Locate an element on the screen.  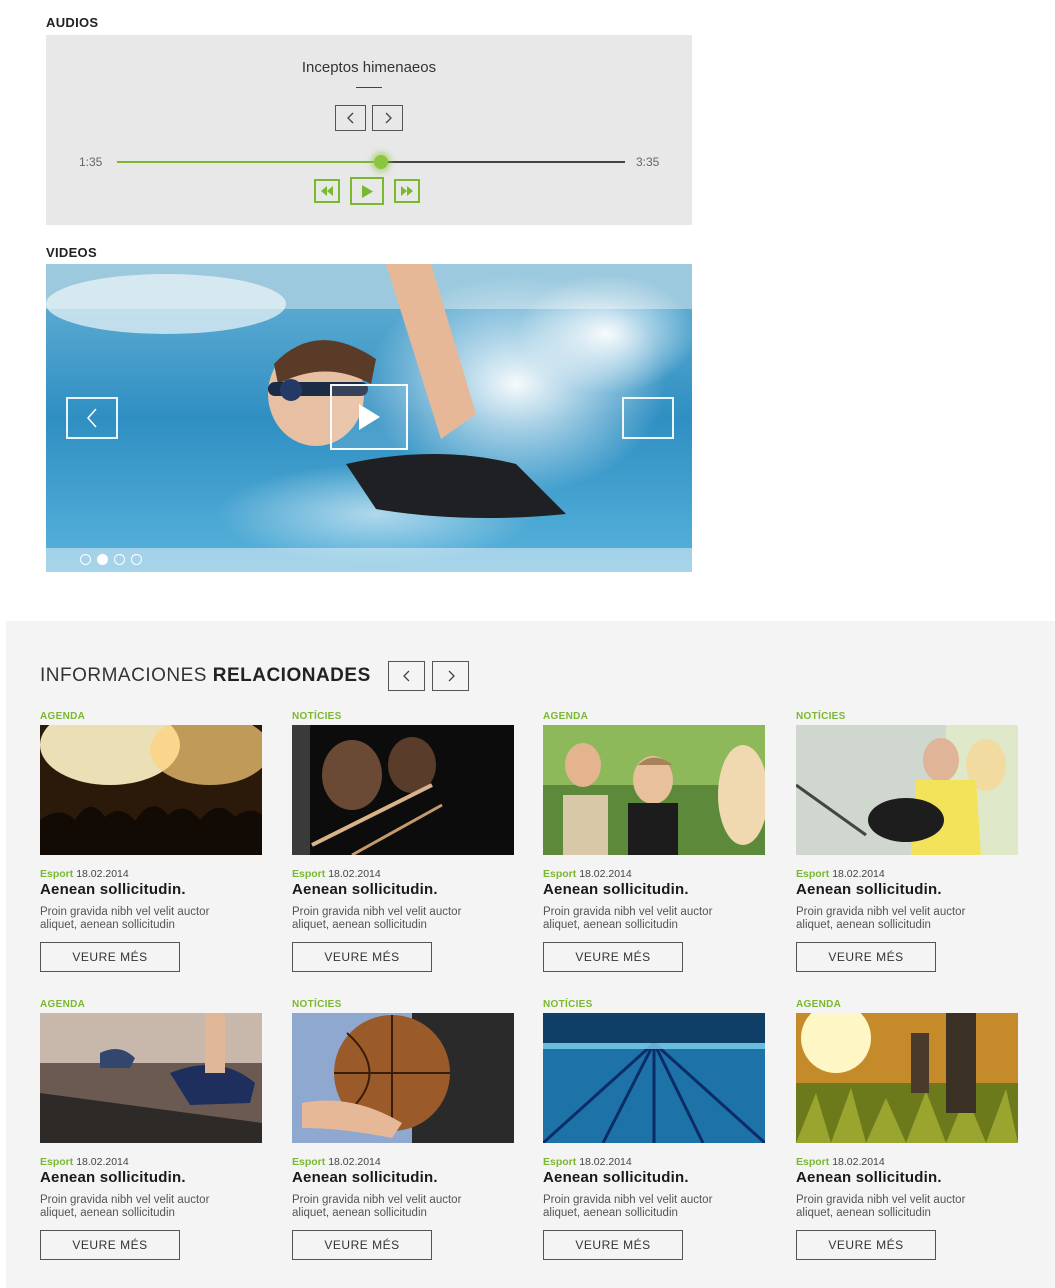
fast-forward-button is located at coordinates (407, 191).